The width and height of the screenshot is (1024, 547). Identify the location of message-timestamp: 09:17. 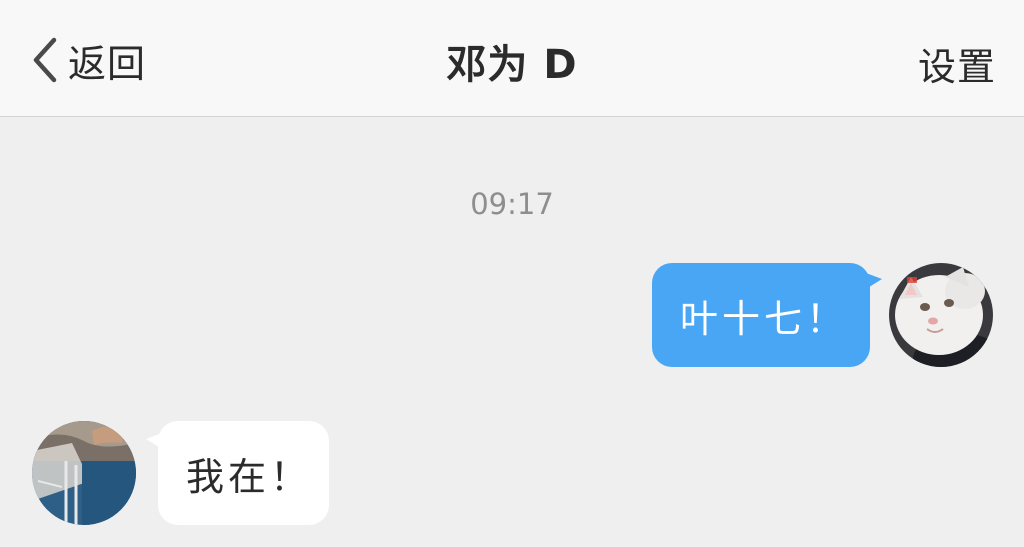
(512, 204).